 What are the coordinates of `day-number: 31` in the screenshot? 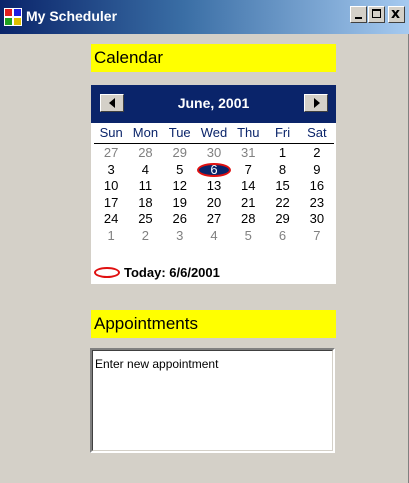 It's located at (248, 152).